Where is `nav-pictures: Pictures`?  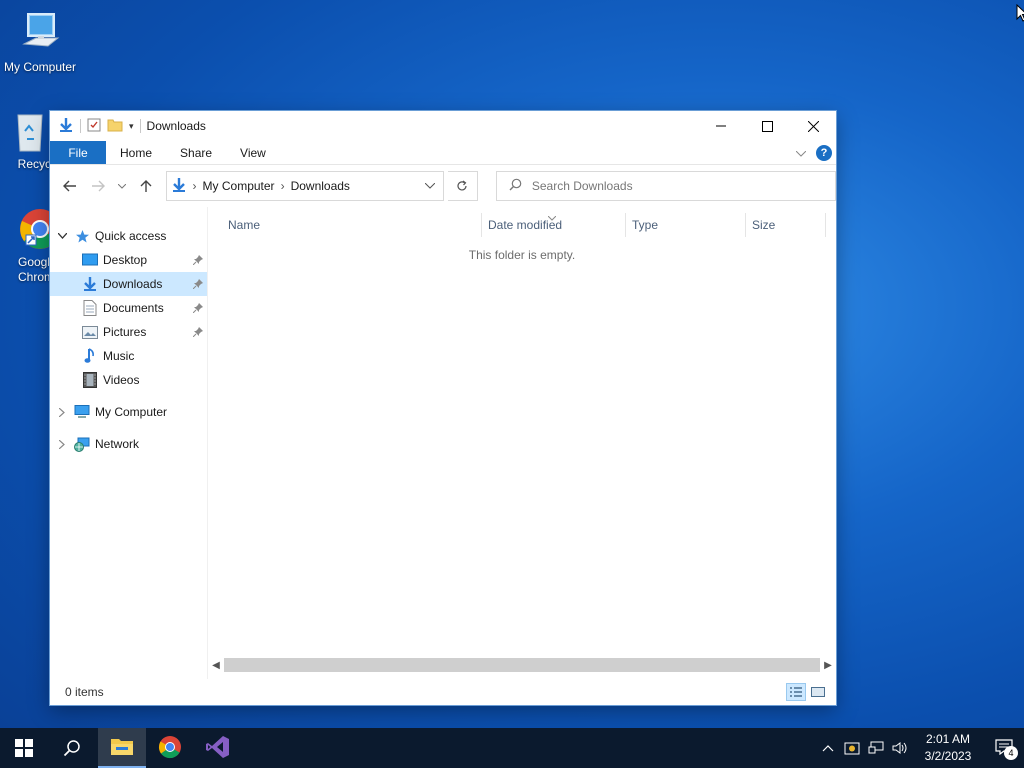 nav-pictures: Pictures is located at coordinates (128, 332).